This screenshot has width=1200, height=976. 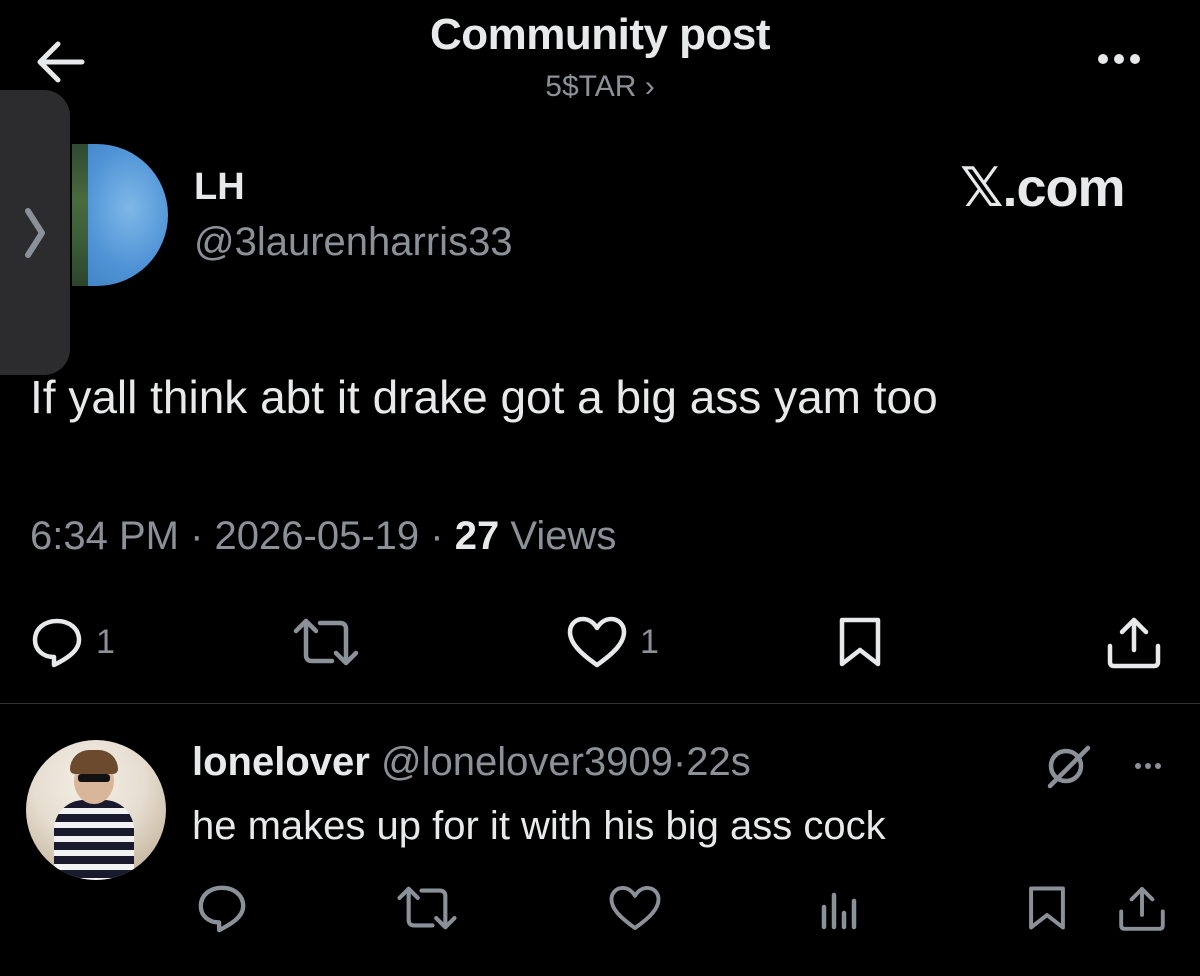 What do you see at coordinates (96, 810) in the screenshot?
I see `reply-avatar` at bounding box center [96, 810].